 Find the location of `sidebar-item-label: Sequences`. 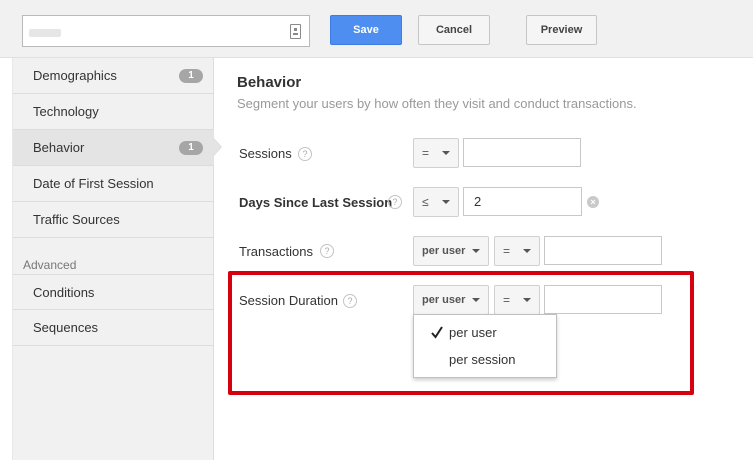

sidebar-item-label: Sequences is located at coordinates (66, 327).